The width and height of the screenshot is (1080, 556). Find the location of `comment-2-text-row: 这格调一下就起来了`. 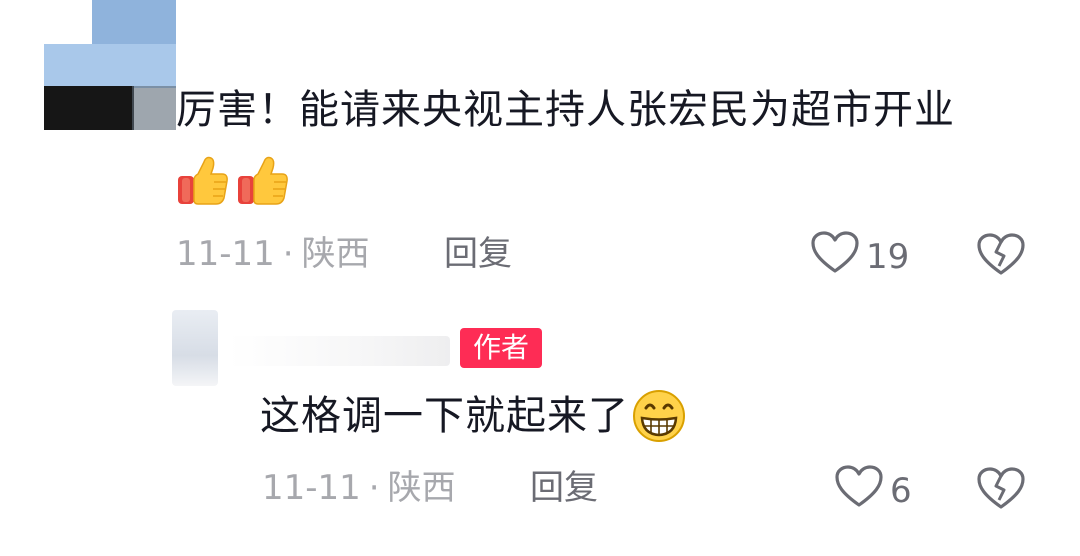

comment-2-text-row: 这格调一下就起来了 is located at coordinates (473, 416).